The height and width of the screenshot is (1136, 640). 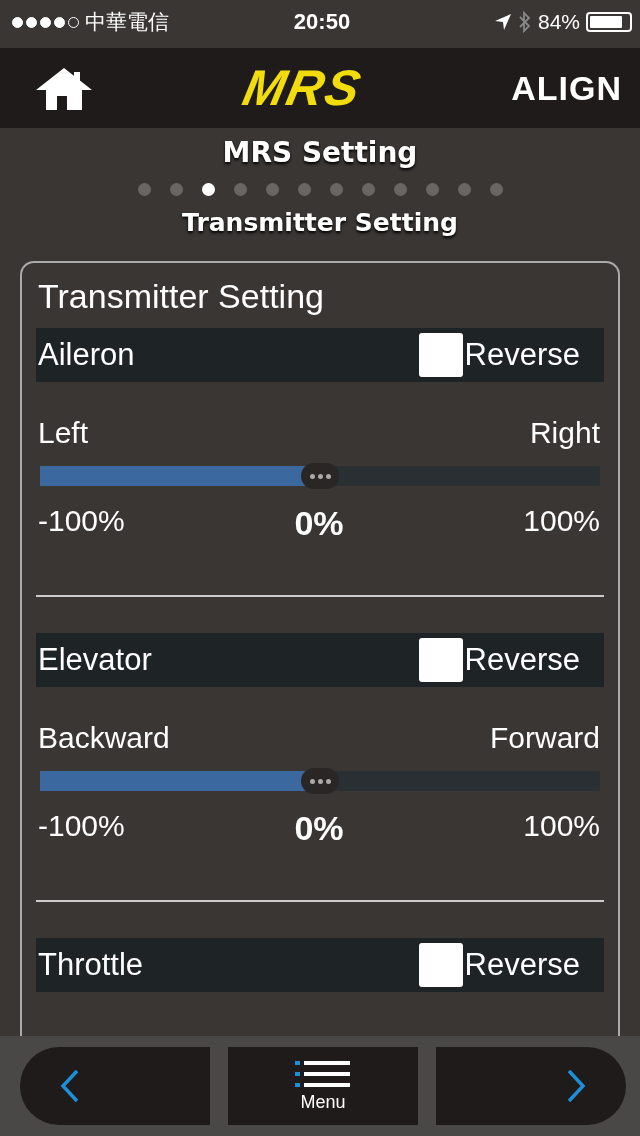 I want to click on bluetooth-icon, so click(x=524, y=22).